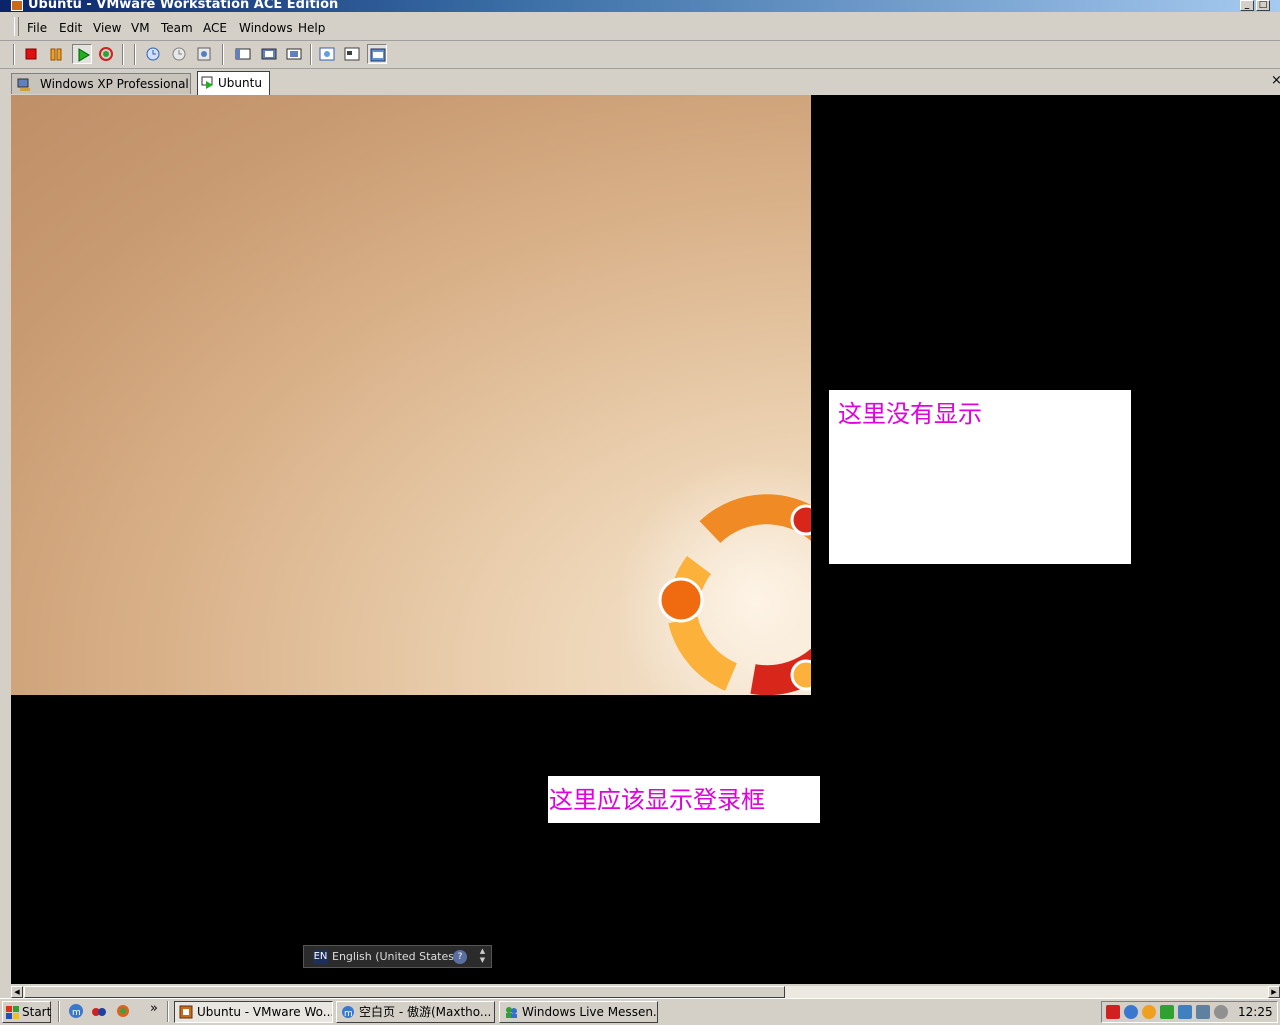  I want to click on toolbar, so click(640, 55).